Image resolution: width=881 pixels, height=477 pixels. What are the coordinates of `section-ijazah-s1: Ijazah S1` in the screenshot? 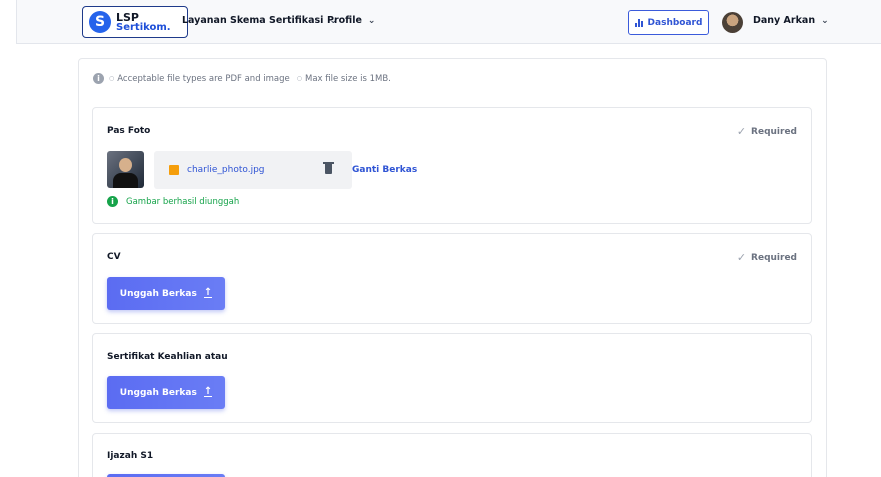 It's located at (452, 455).